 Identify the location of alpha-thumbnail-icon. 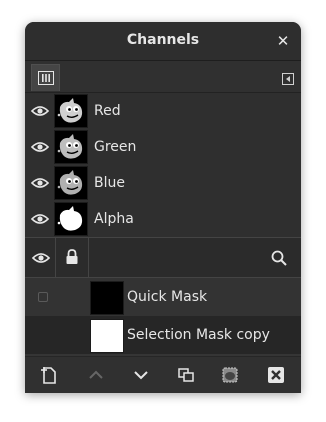
(70, 218).